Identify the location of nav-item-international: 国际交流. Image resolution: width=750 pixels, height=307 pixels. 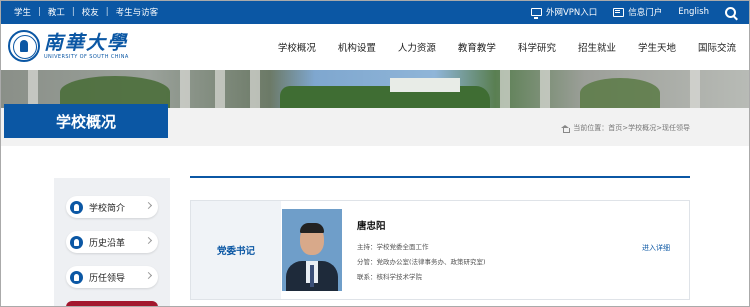
(717, 47).